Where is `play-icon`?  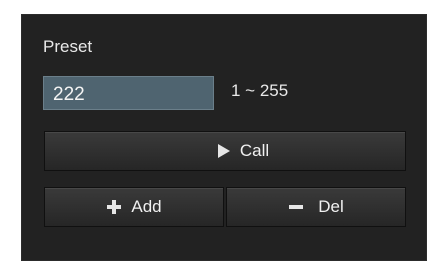 play-icon is located at coordinates (224, 151).